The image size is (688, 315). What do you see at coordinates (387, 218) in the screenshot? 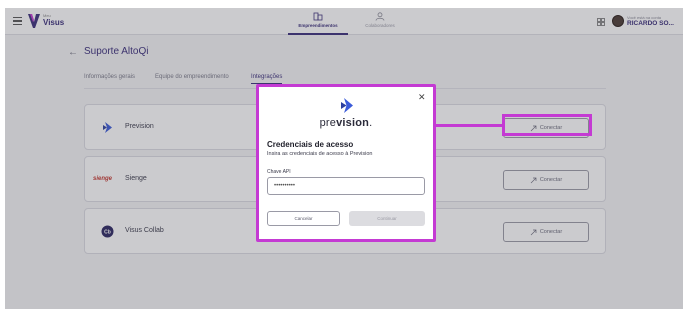
I see `continue-button: Continuar` at bounding box center [387, 218].